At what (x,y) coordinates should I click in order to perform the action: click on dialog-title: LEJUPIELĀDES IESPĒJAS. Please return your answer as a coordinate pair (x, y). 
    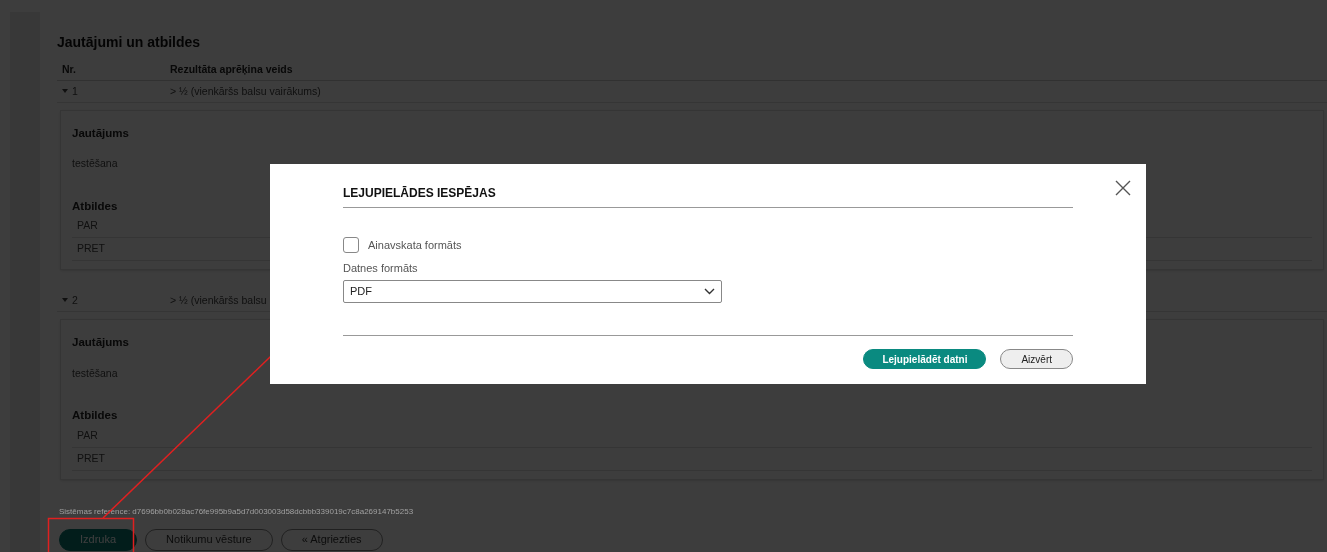
    Looking at the image, I should click on (708, 196).